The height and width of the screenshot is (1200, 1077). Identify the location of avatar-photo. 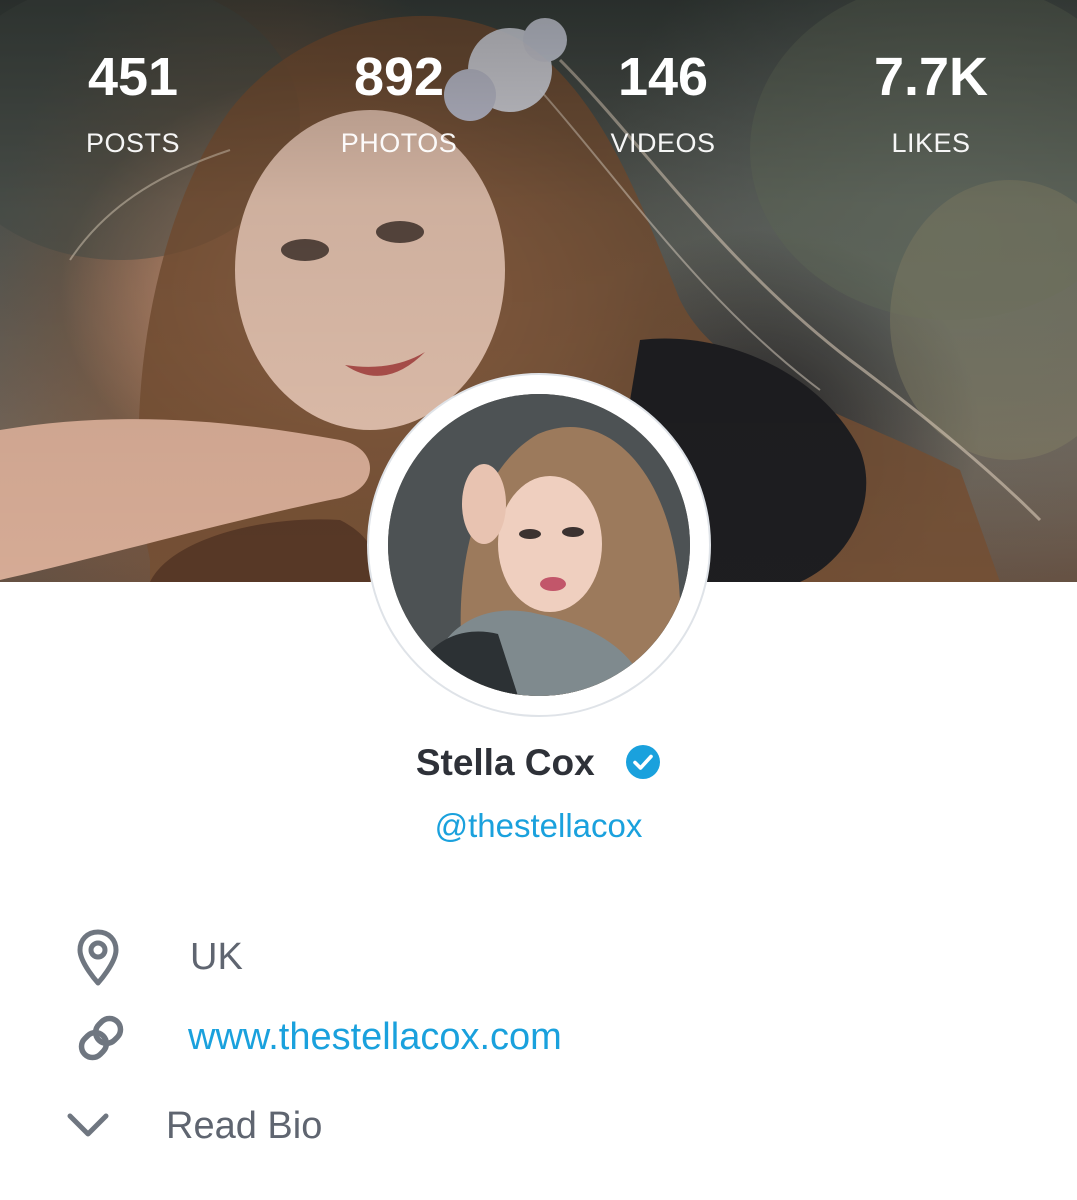
(539, 545).